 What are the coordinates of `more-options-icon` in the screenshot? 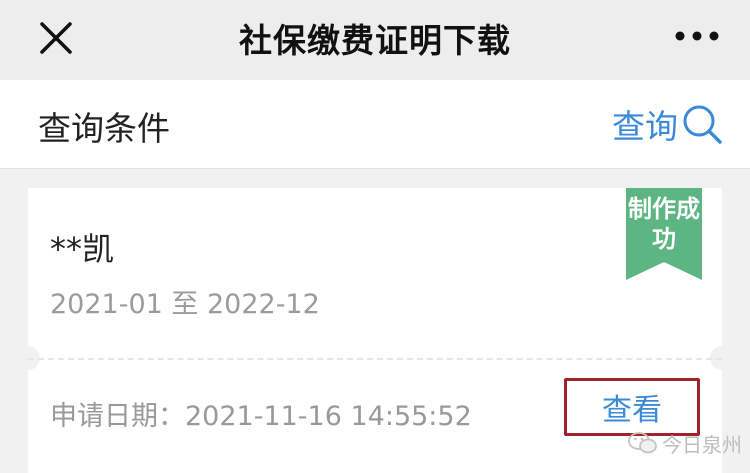 It's located at (697, 36).